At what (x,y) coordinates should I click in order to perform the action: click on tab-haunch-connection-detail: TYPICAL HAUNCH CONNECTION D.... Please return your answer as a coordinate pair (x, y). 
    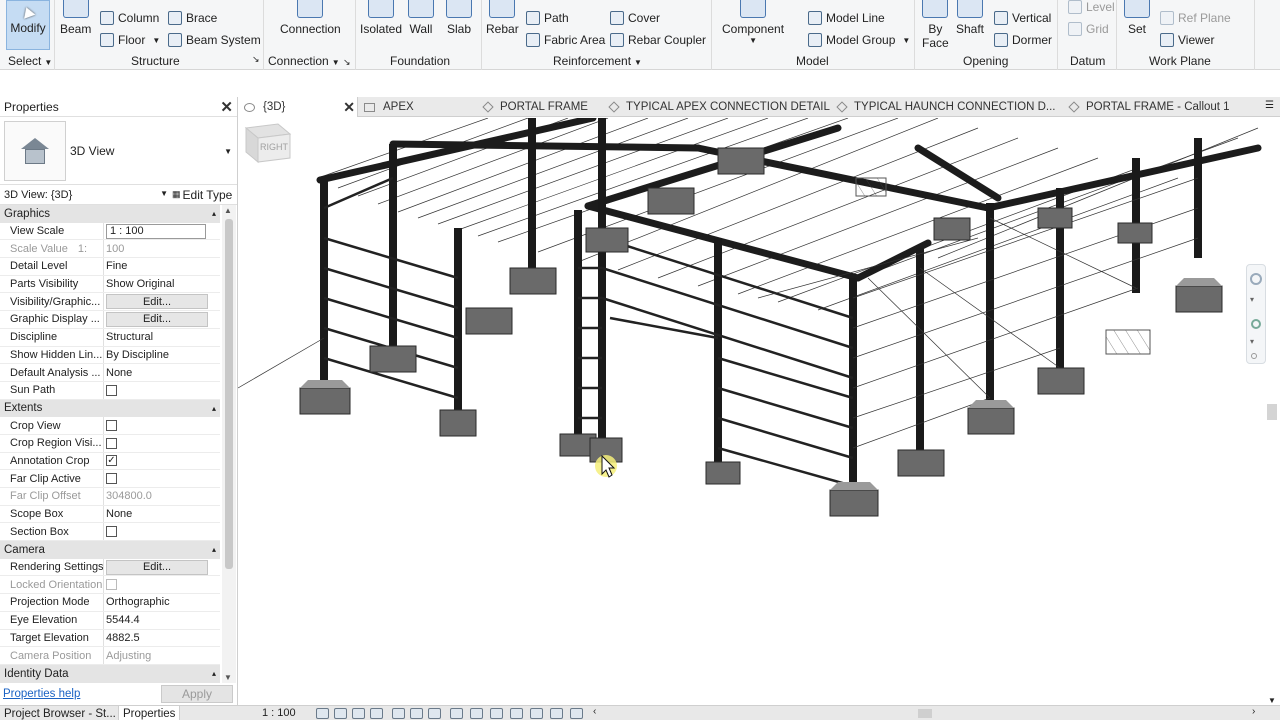
    Looking at the image, I should click on (945, 107).